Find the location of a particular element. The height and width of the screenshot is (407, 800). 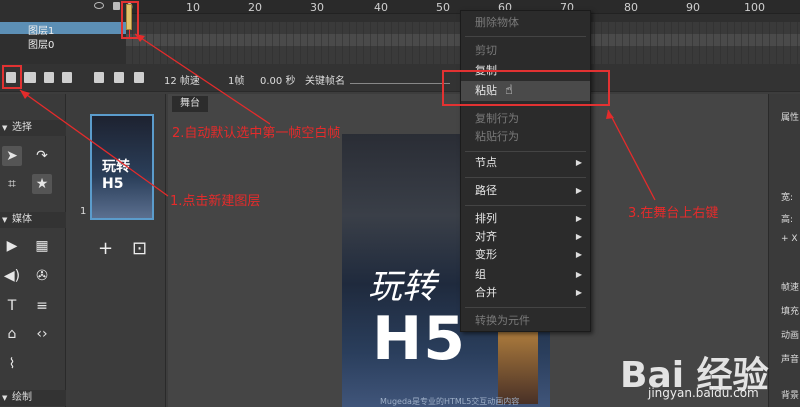

baidu-watermark-url: jingyan.baidu.com is located at coordinates (703, 393).